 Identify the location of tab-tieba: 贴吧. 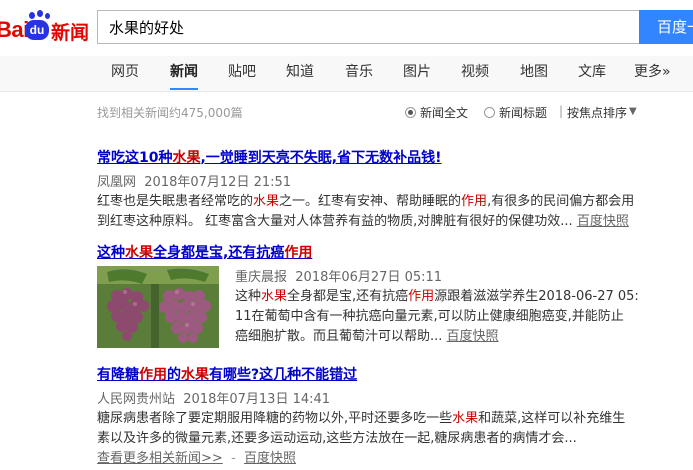
(242, 73).